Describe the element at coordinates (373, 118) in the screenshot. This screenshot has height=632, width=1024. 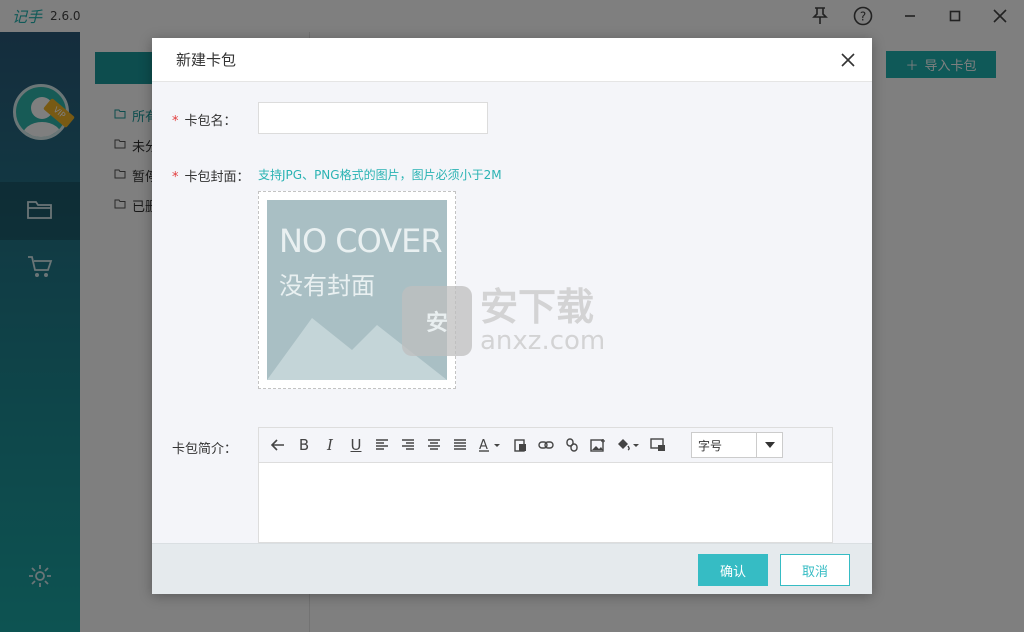
I see `name-input` at that location.